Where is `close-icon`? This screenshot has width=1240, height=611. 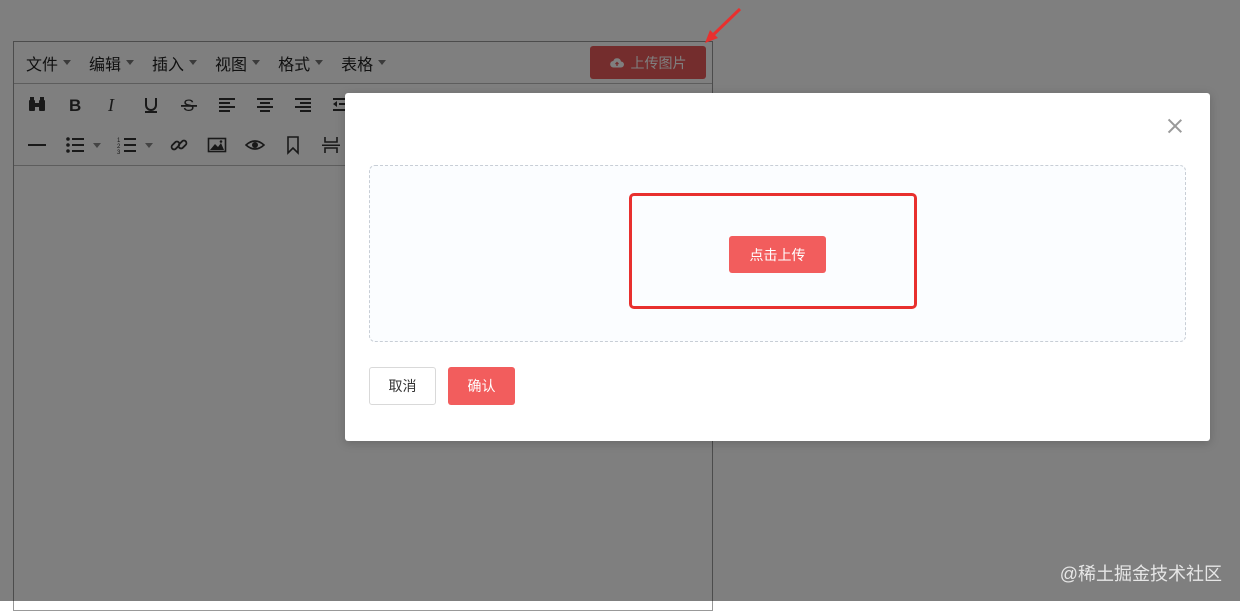
close-icon is located at coordinates (1175, 126).